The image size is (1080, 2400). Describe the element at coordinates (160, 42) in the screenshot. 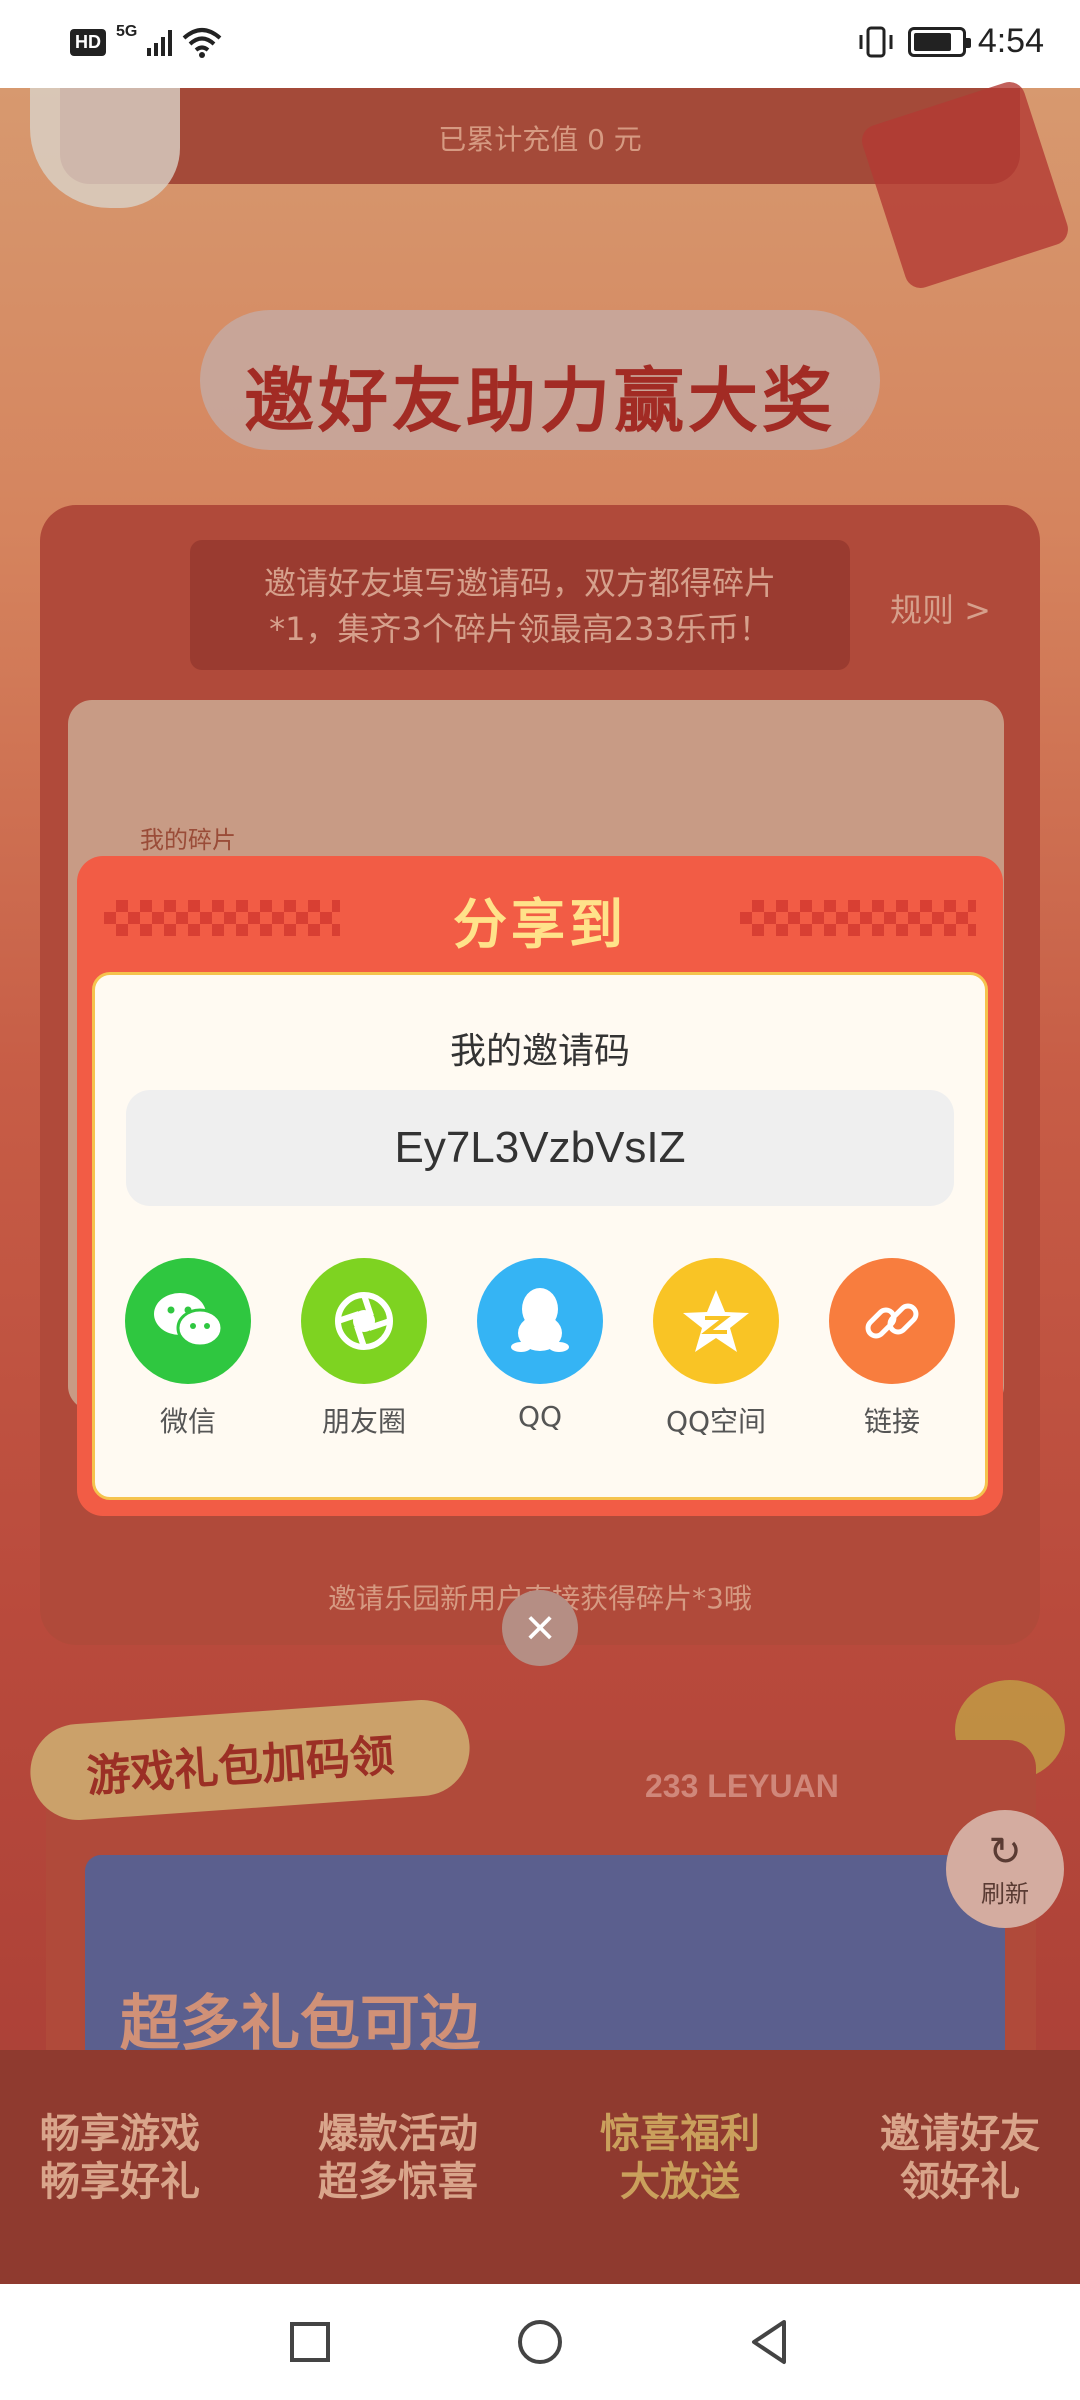

I see `signal-icon` at that location.